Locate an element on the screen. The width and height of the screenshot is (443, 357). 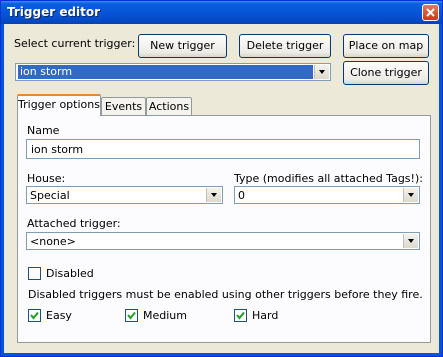
window-border-left is located at coordinates (2, 190).